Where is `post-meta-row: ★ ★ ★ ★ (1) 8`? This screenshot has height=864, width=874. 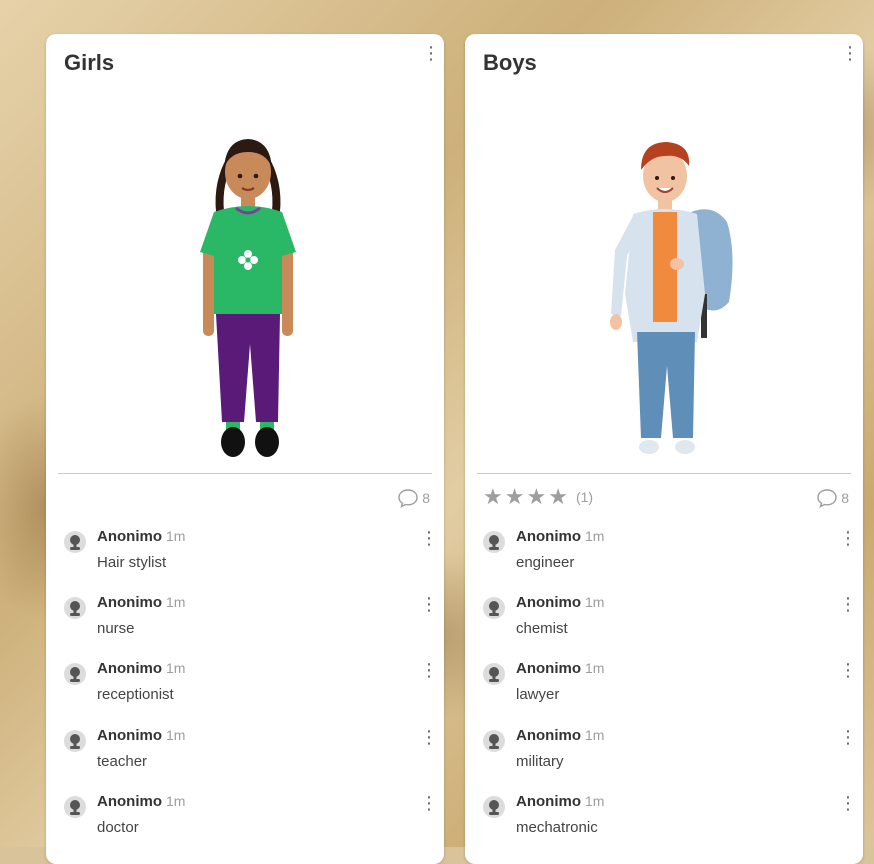
post-meta-row: ★ ★ ★ ★ (1) 8 is located at coordinates (666, 498).